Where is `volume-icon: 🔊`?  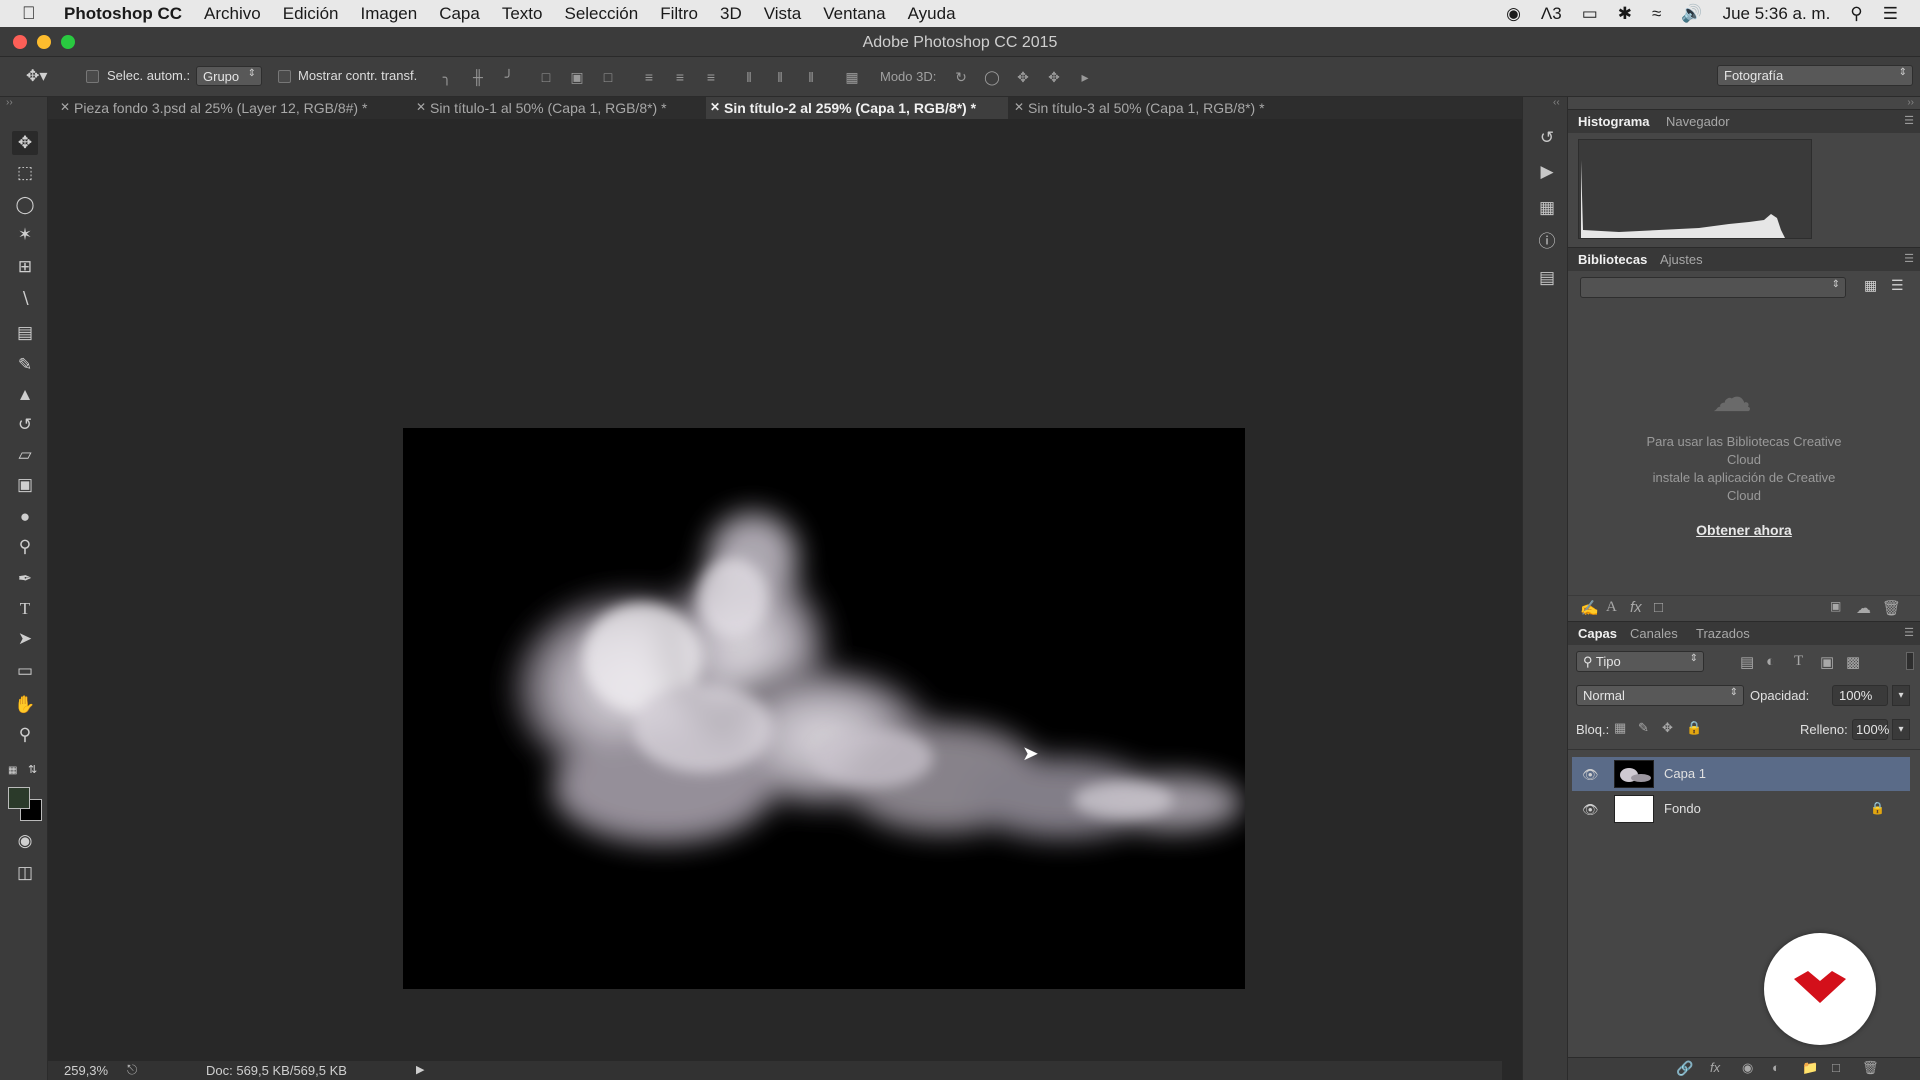
volume-icon: 🔊 is located at coordinates (1691, 14).